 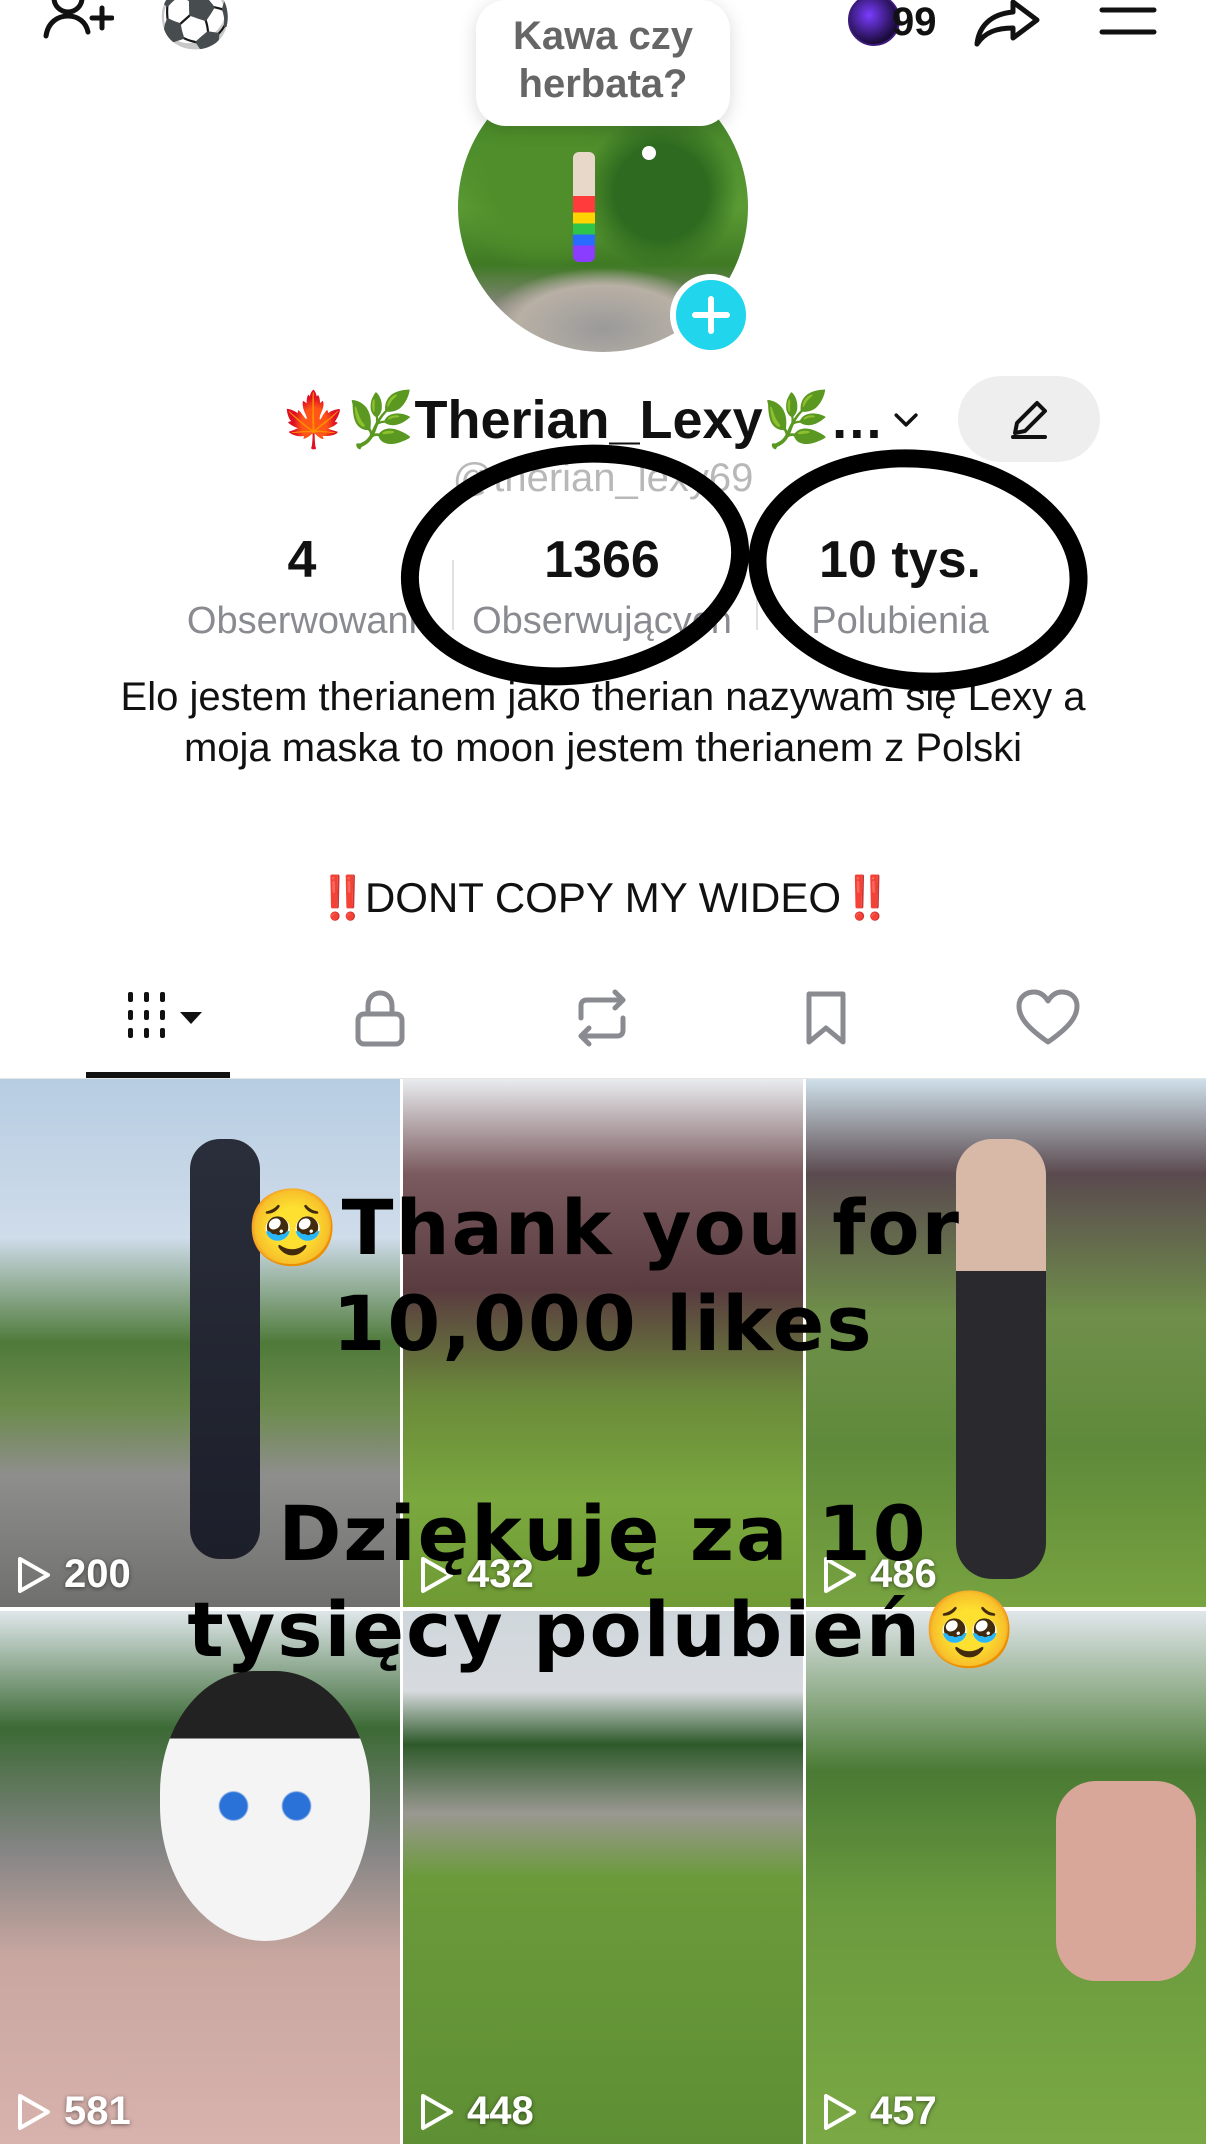 What do you see at coordinates (195, 26) in the screenshot?
I see `soccer-ball-icon: ⚽` at bounding box center [195, 26].